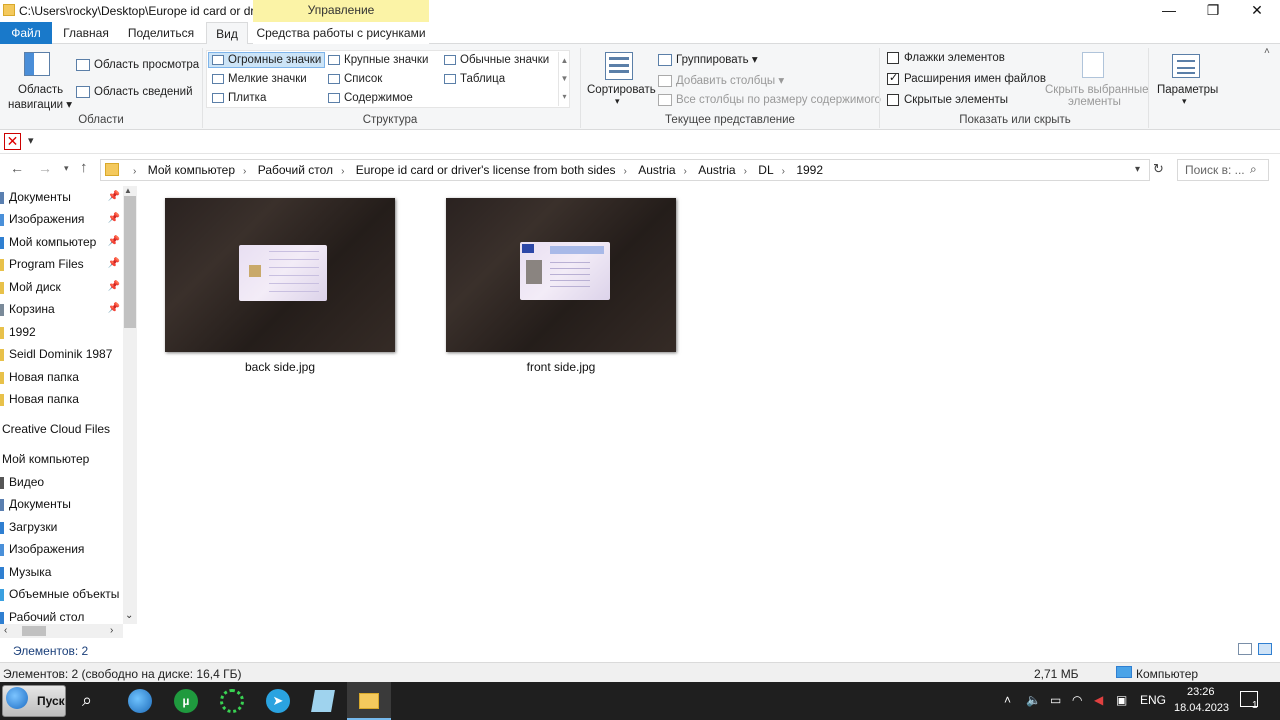 This screenshot has height=720, width=1280. What do you see at coordinates (496, 60) in the screenshot?
I see `layout-medium-icons: Обычные значки` at bounding box center [496, 60].